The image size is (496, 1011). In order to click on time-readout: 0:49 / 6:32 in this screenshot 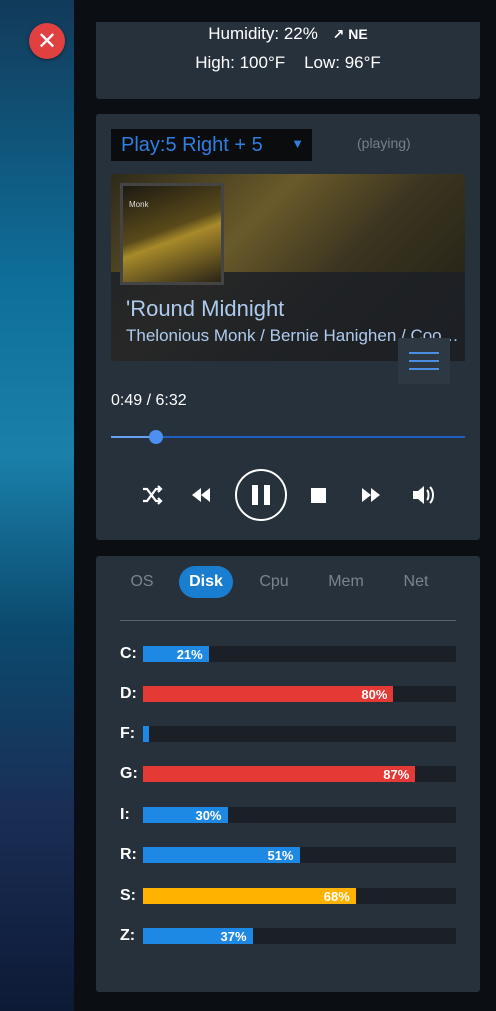, I will do `click(149, 401)`.